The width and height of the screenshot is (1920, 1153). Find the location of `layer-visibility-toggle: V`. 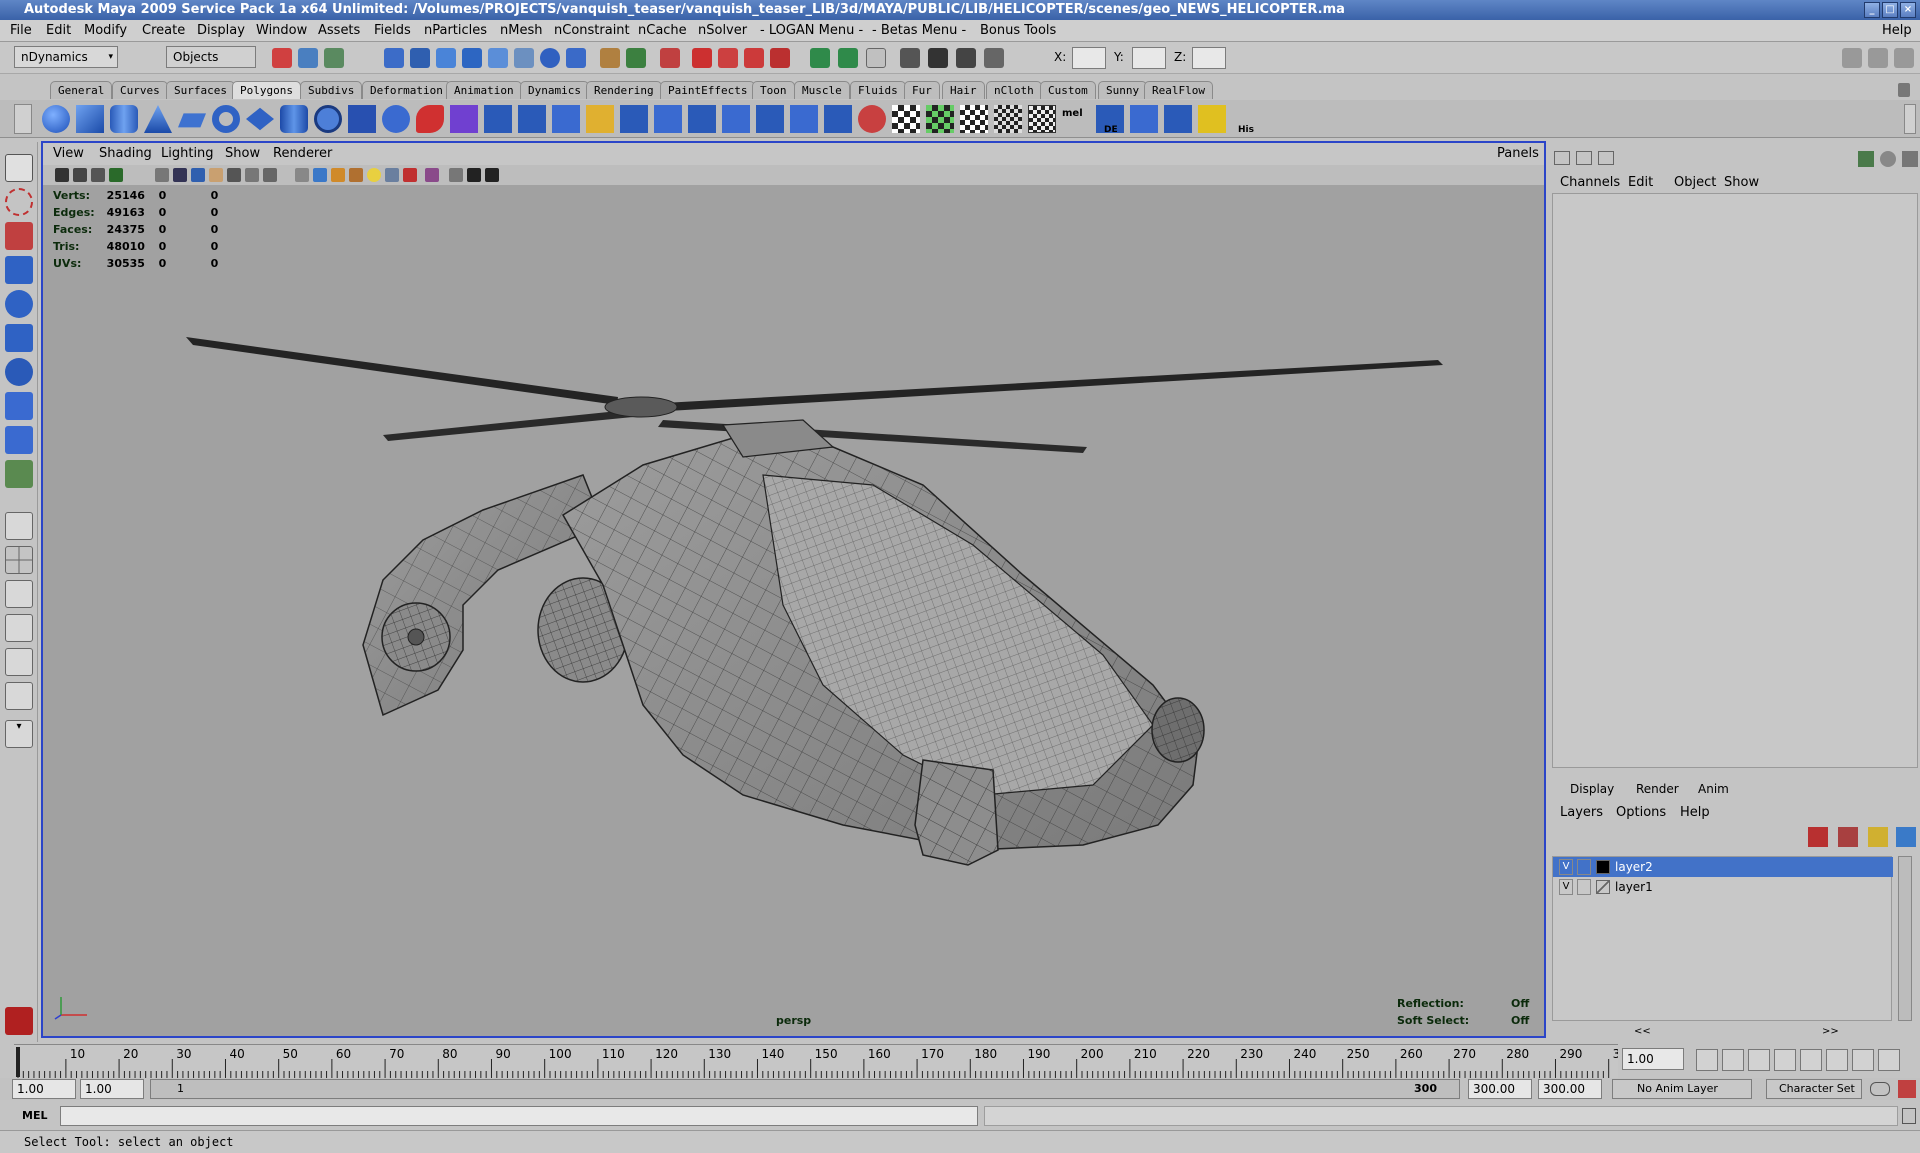

layer-visibility-toggle: V is located at coordinates (1566, 887).